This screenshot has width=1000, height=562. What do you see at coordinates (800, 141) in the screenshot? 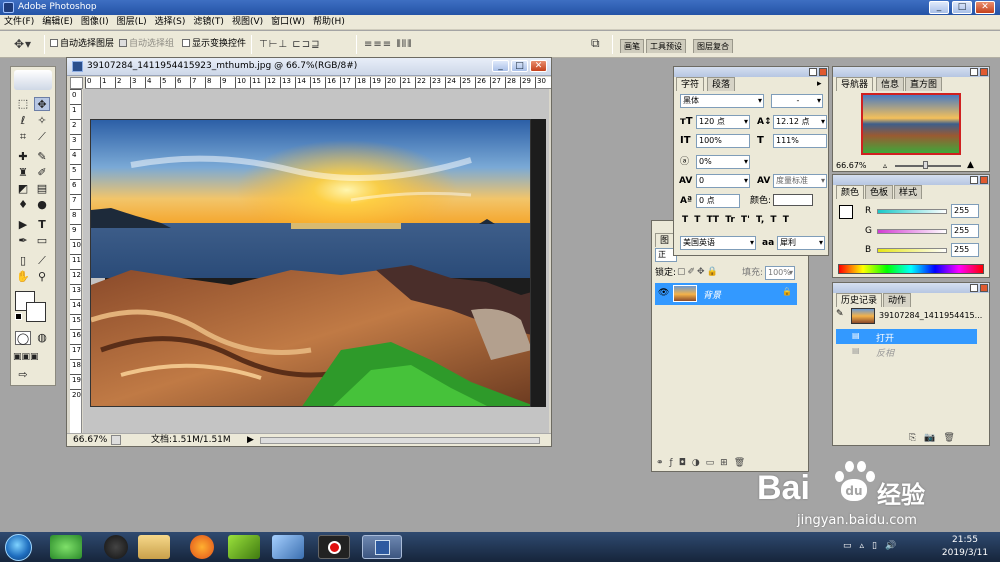
I see `horizontal-scale-field: 111%` at bounding box center [800, 141].